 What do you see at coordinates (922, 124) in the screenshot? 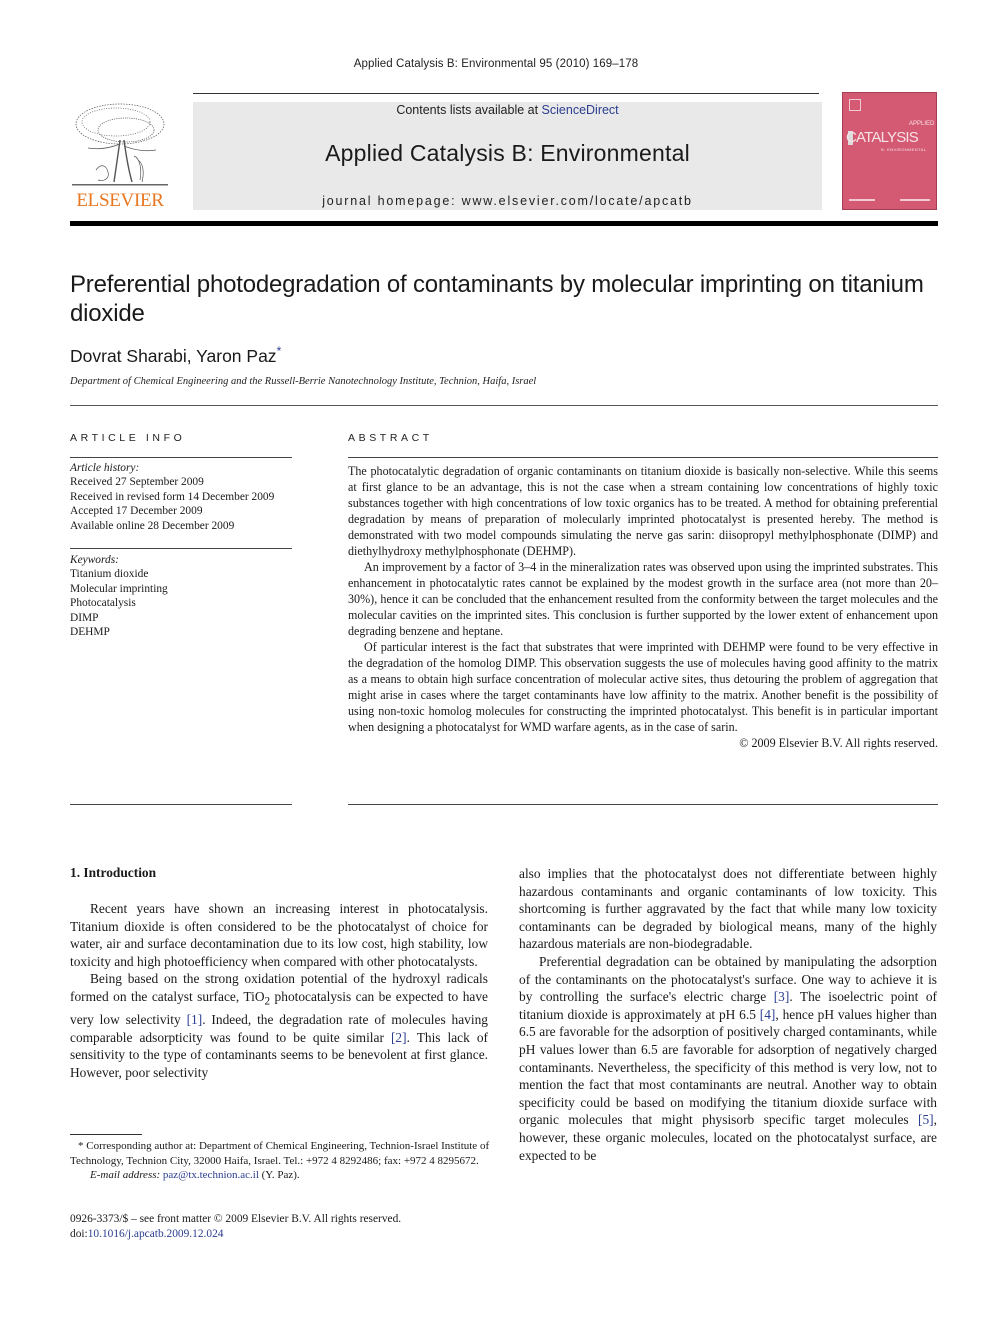
I see `cover-applied-text: APPLIED` at bounding box center [922, 124].